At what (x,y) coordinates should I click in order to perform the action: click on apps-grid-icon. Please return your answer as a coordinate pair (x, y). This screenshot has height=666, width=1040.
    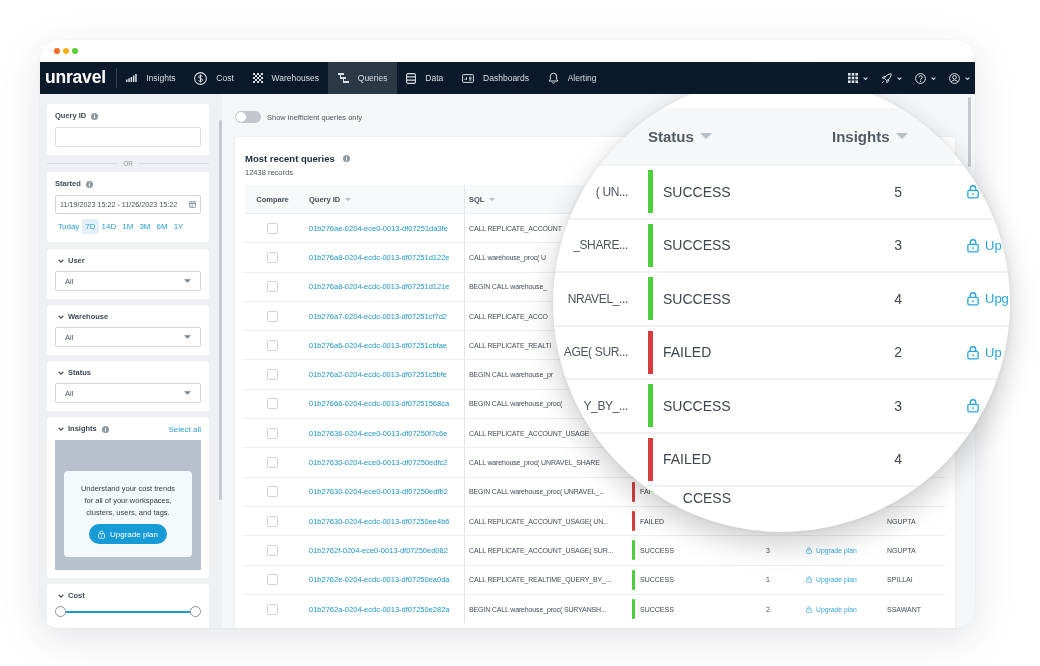
    Looking at the image, I should click on (853, 78).